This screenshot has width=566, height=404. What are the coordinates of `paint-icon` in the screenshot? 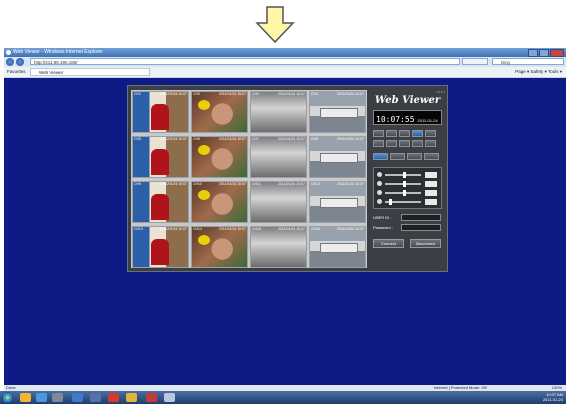 It's located at (151, 397).